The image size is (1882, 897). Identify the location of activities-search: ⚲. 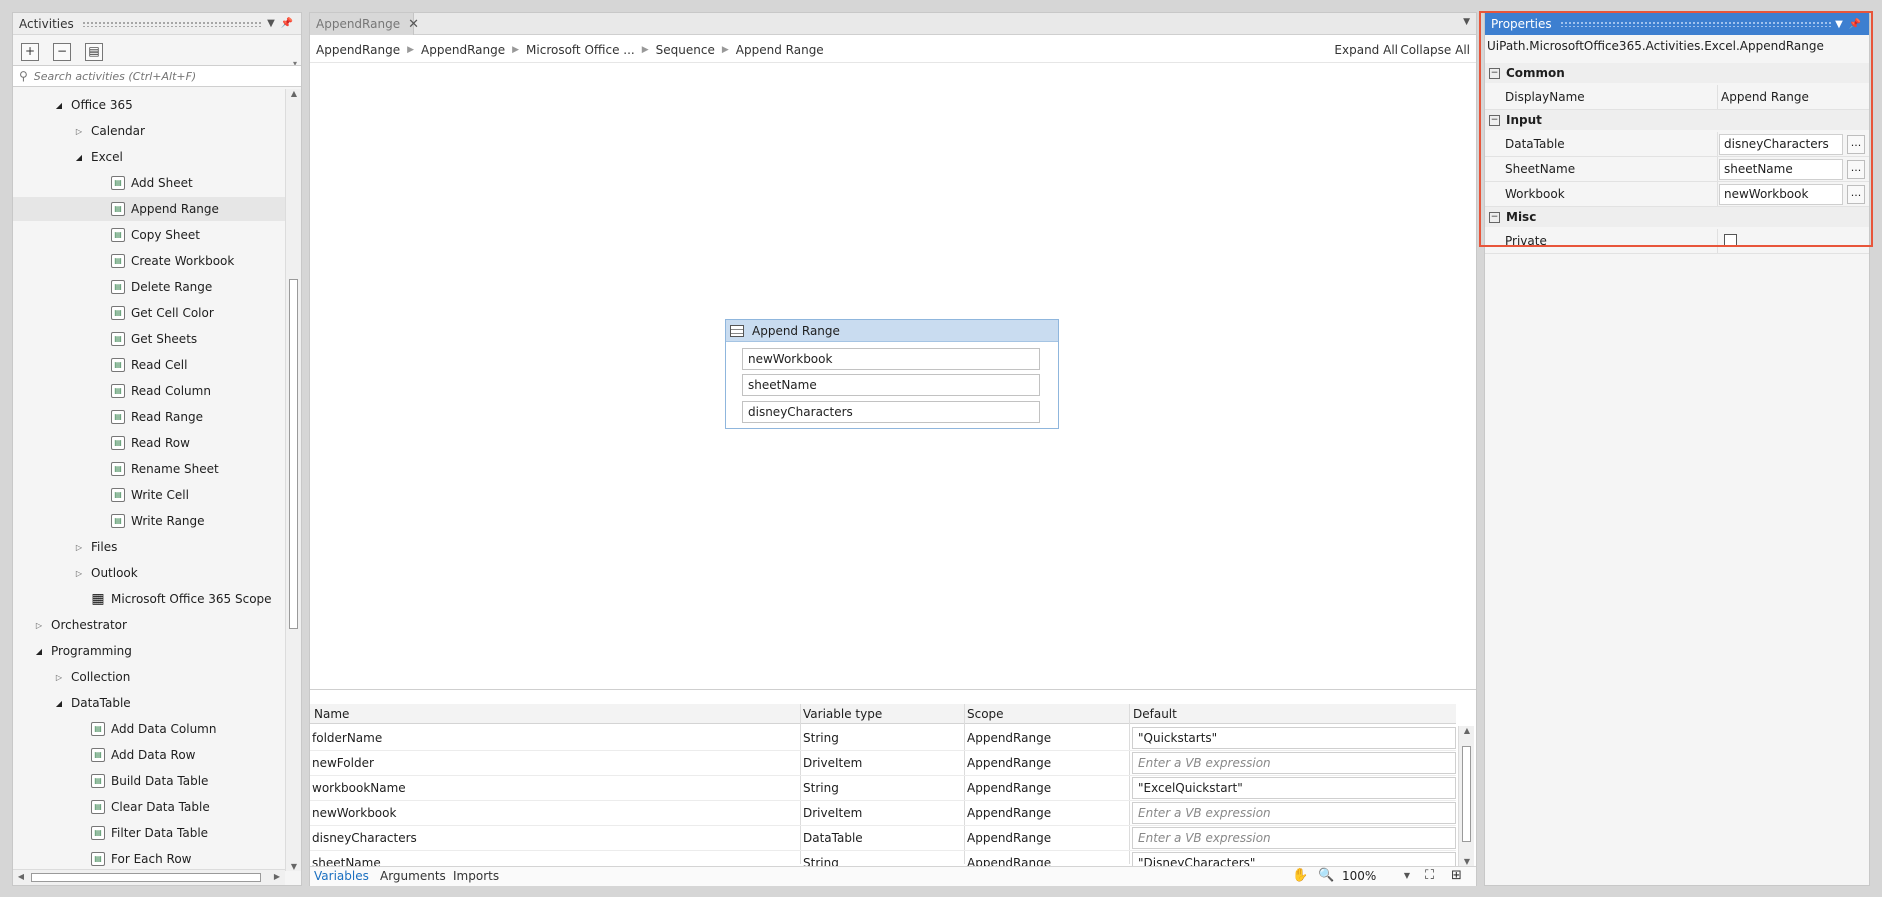
(157, 76).